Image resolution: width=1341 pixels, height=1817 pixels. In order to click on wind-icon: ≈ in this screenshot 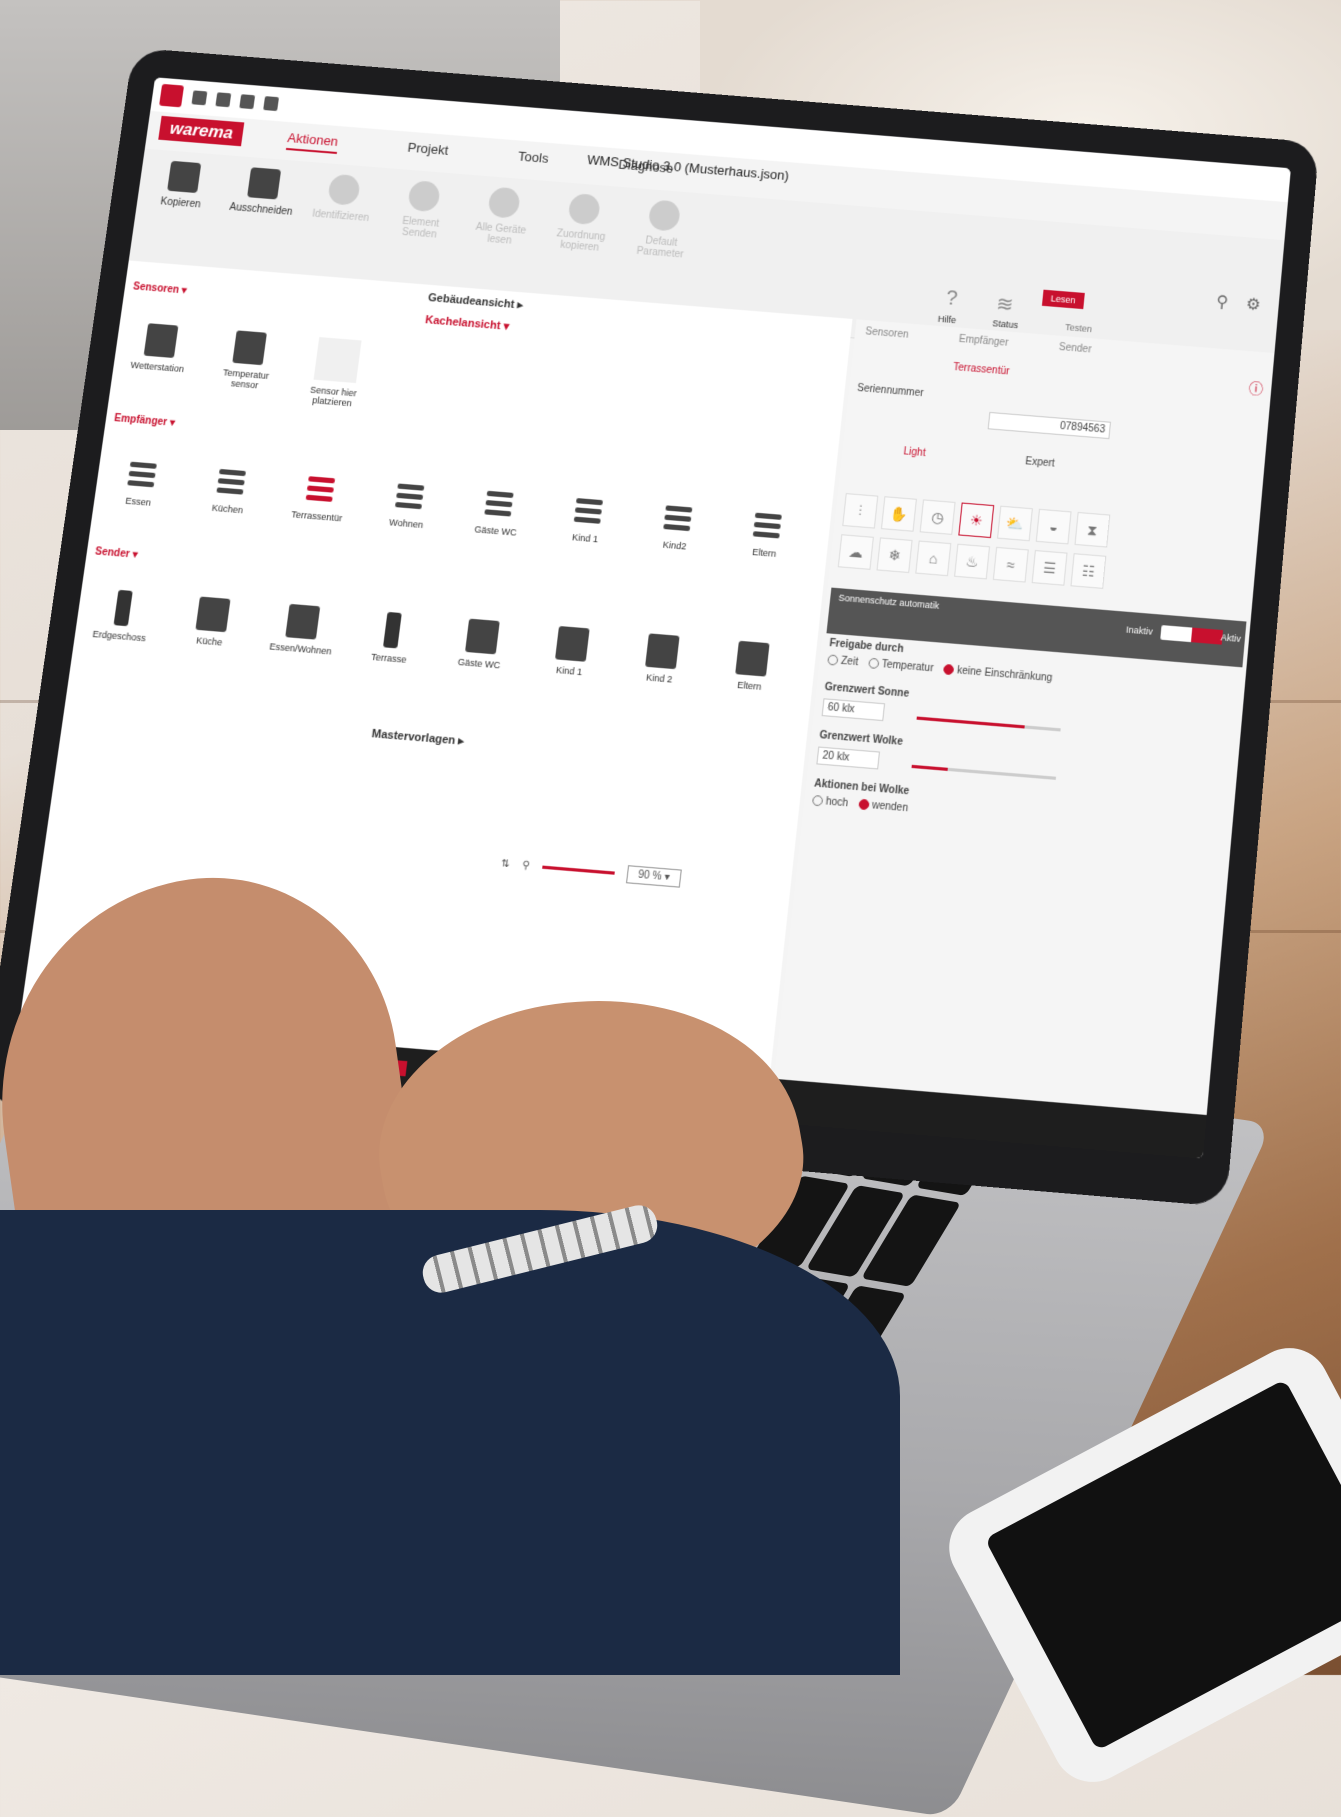, I will do `click(1010, 564)`.